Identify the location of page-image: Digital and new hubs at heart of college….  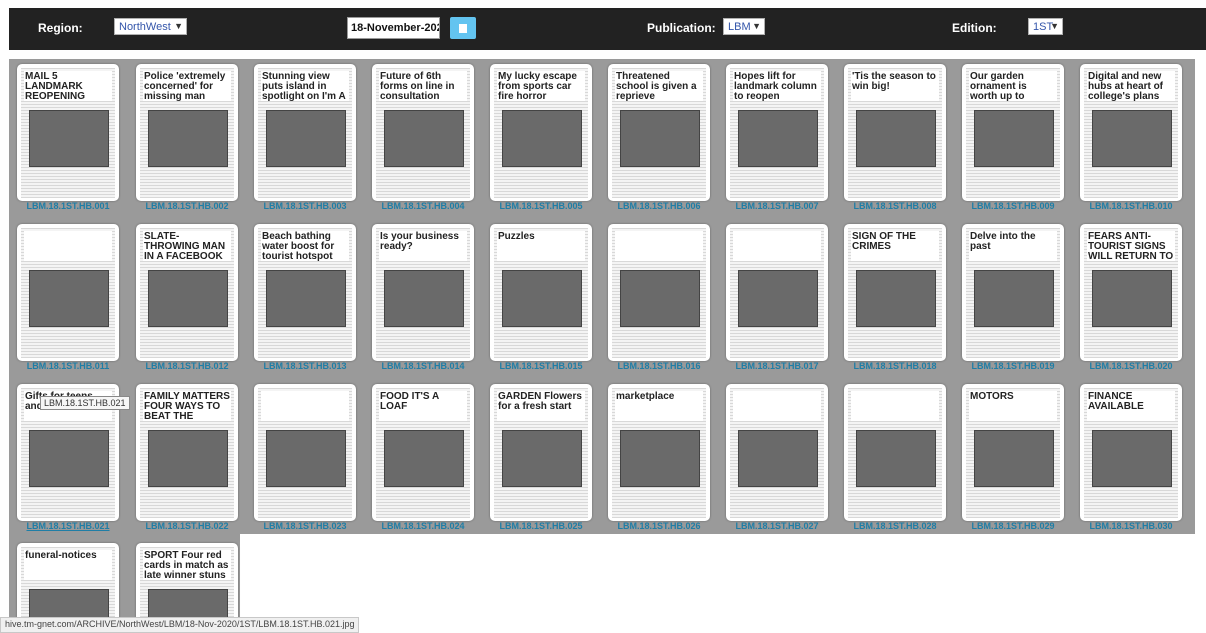
(1131, 133).